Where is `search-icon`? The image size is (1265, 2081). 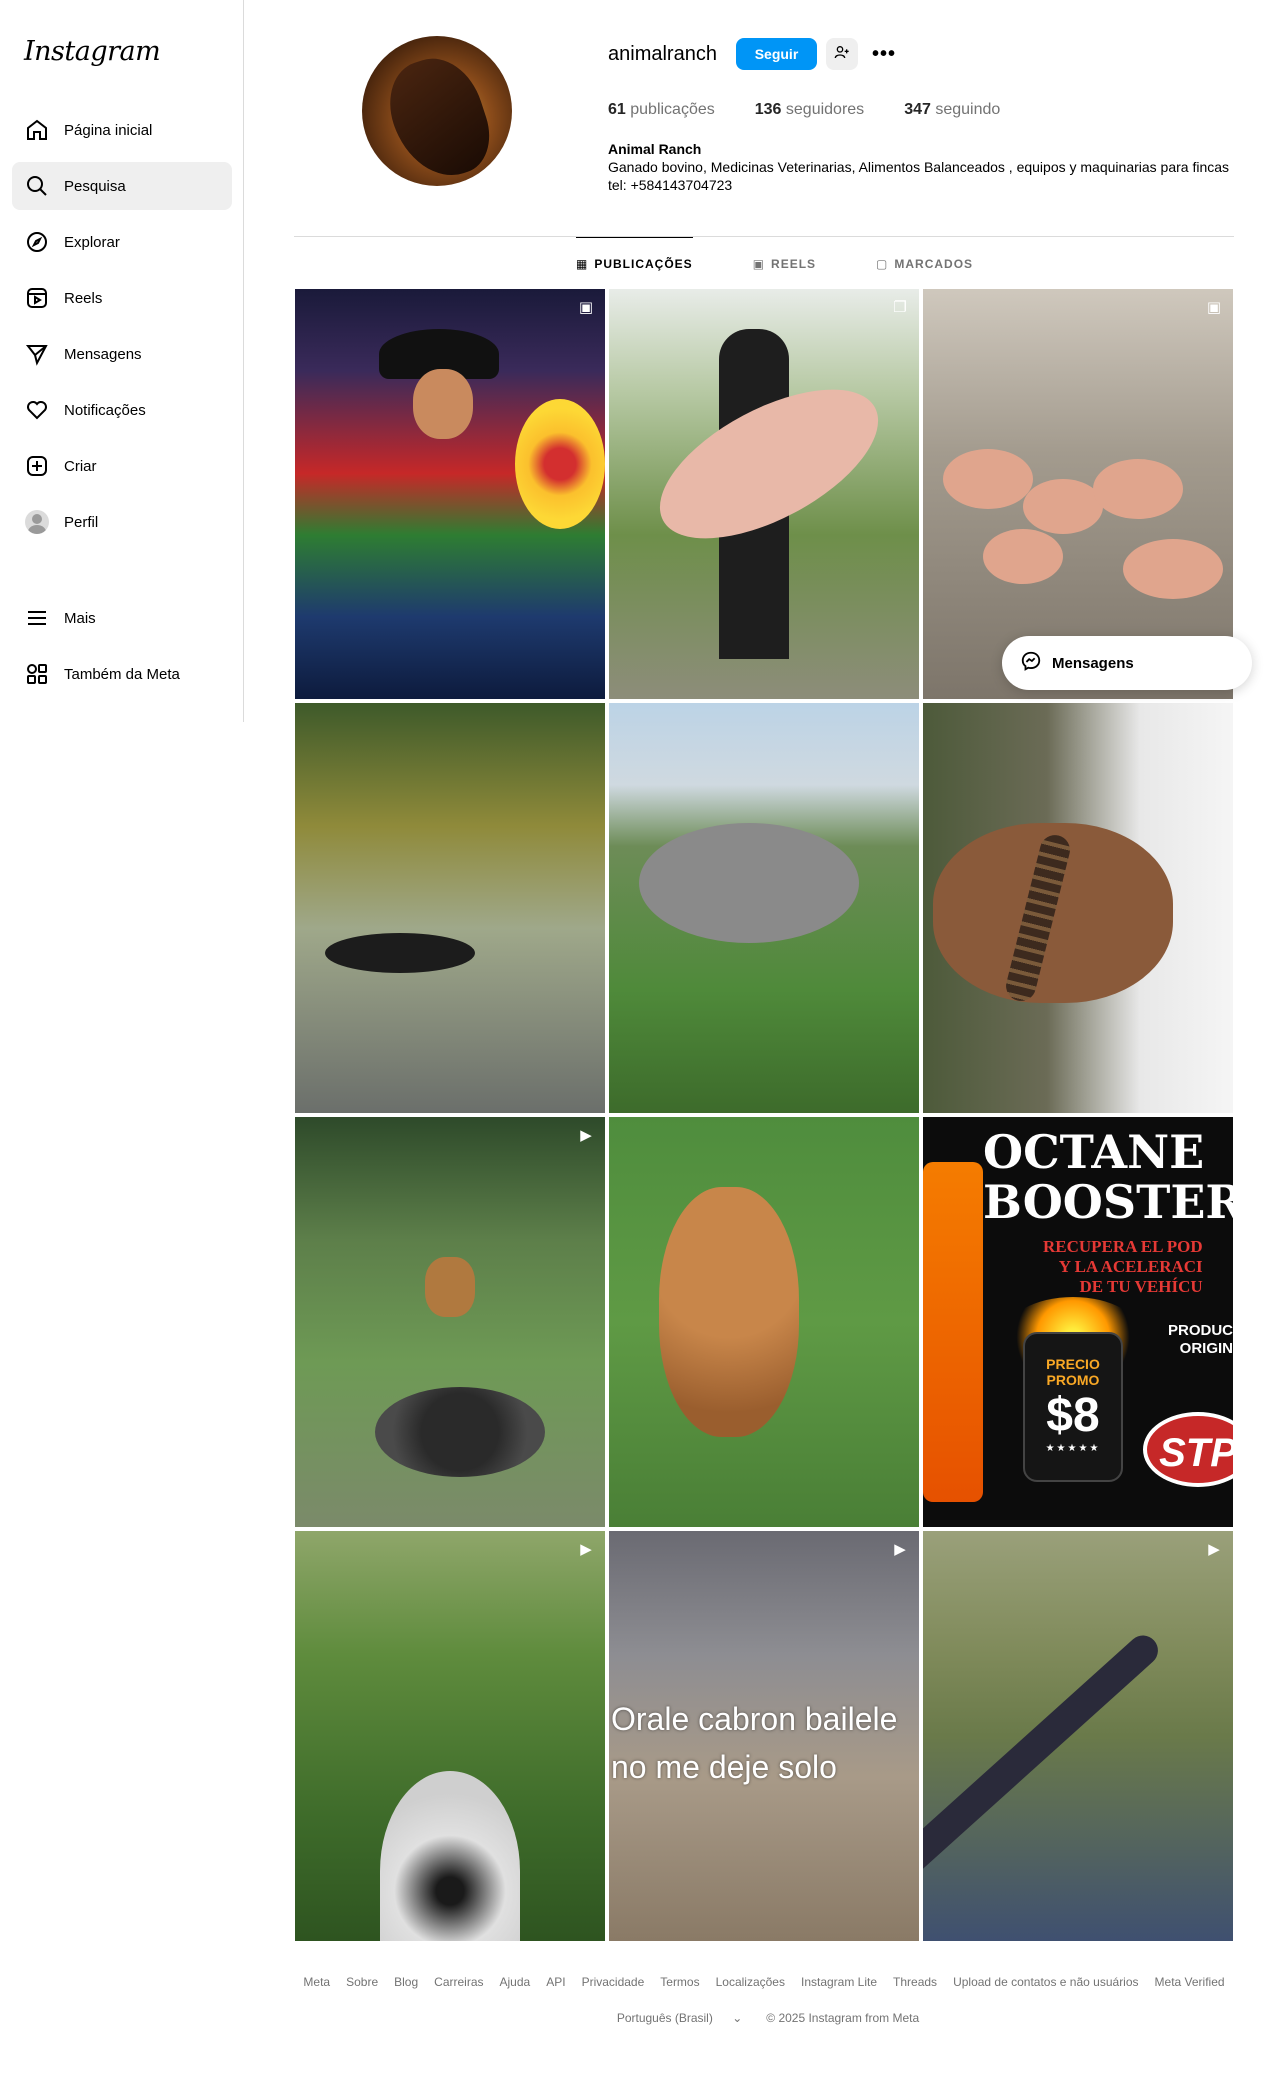 search-icon is located at coordinates (37, 186).